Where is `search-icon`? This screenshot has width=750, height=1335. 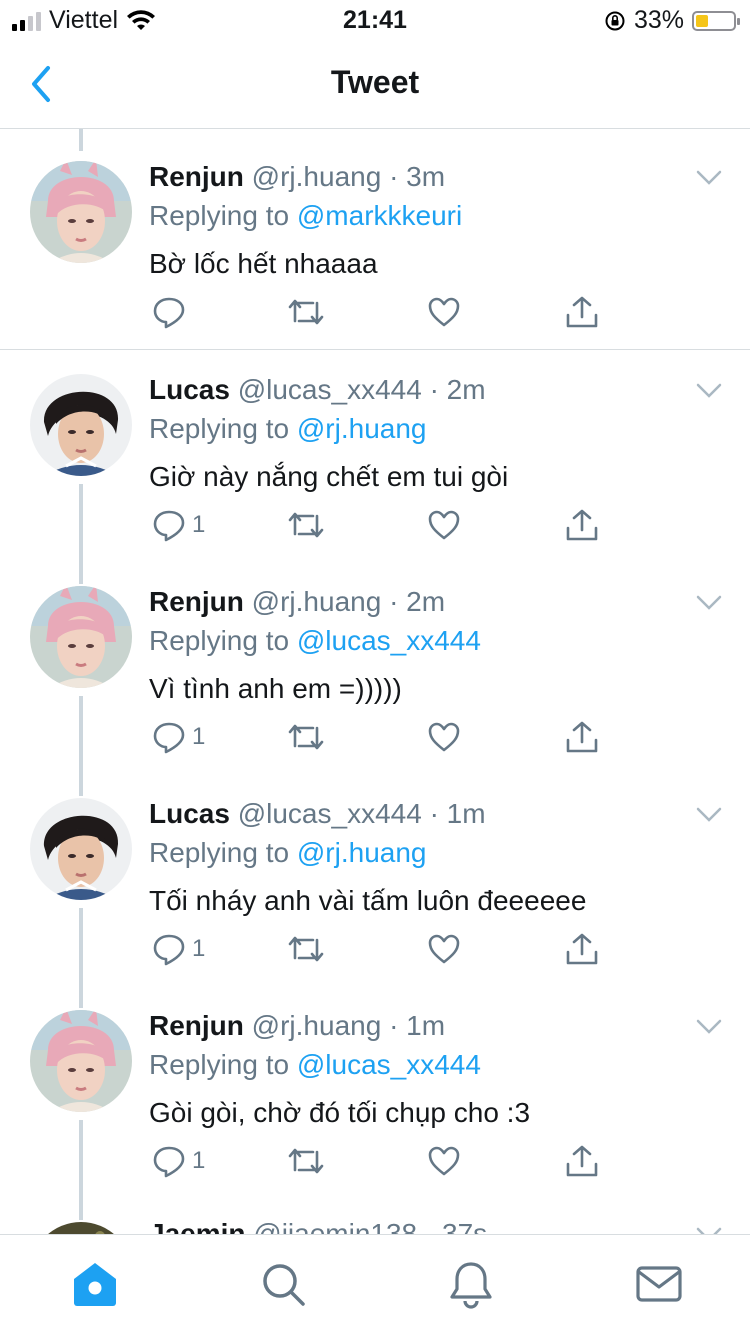 search-icon is located at coordinates (283, 1284).